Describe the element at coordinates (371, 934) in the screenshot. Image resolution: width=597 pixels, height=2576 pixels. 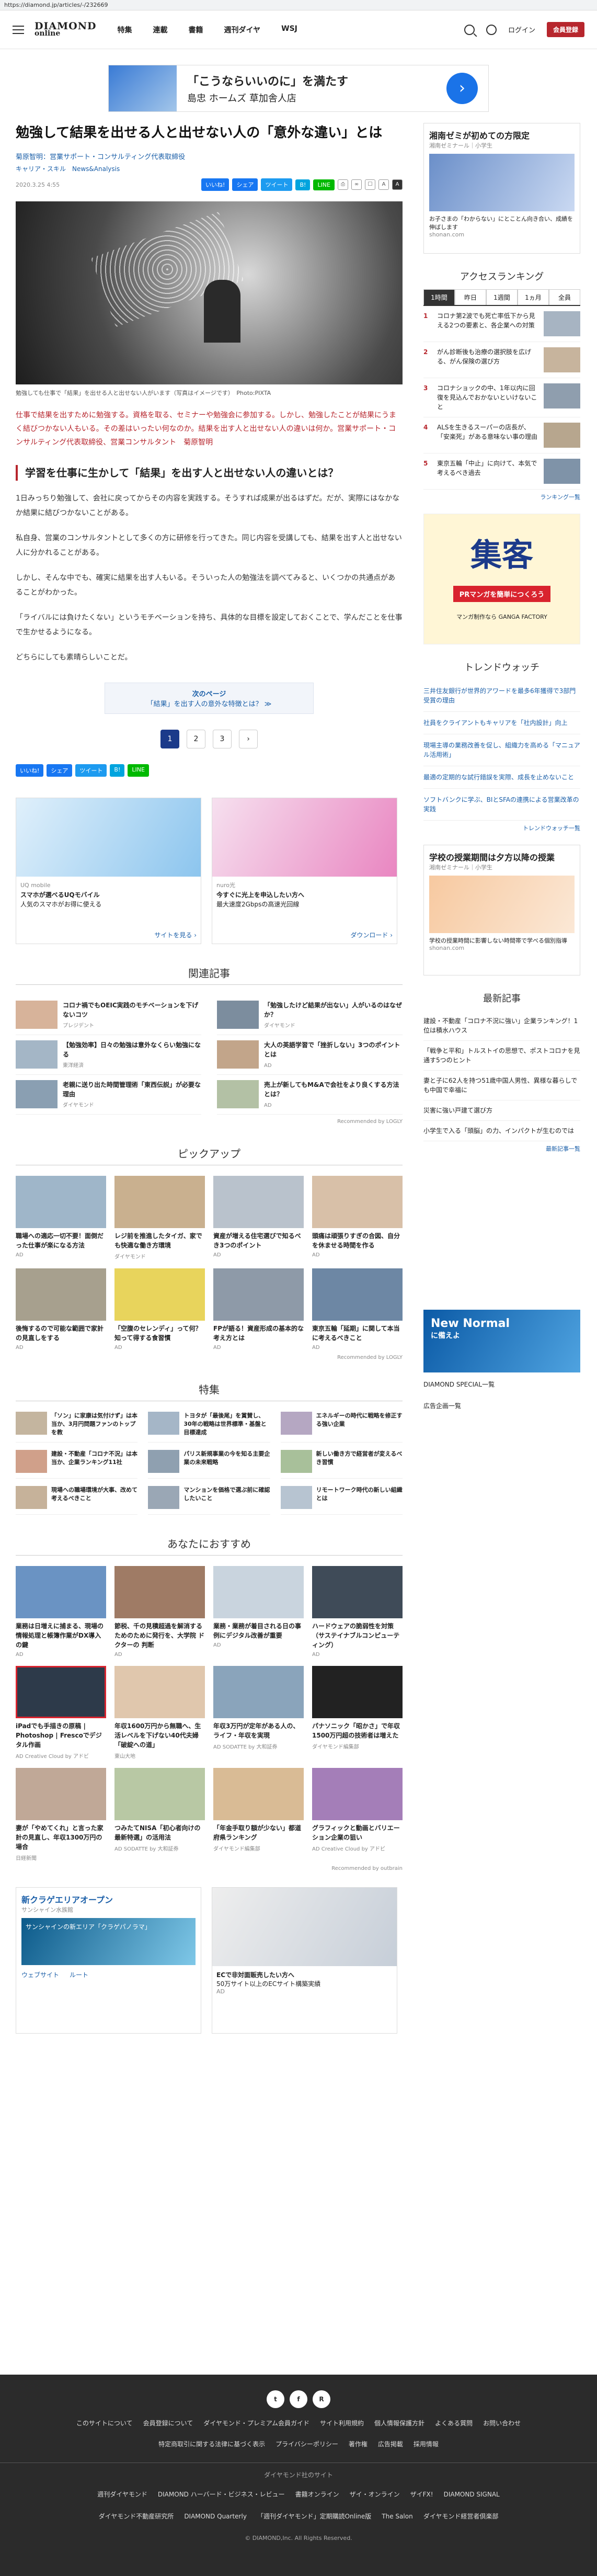
I see `ad-cta: ダウンロード ›` at that location.